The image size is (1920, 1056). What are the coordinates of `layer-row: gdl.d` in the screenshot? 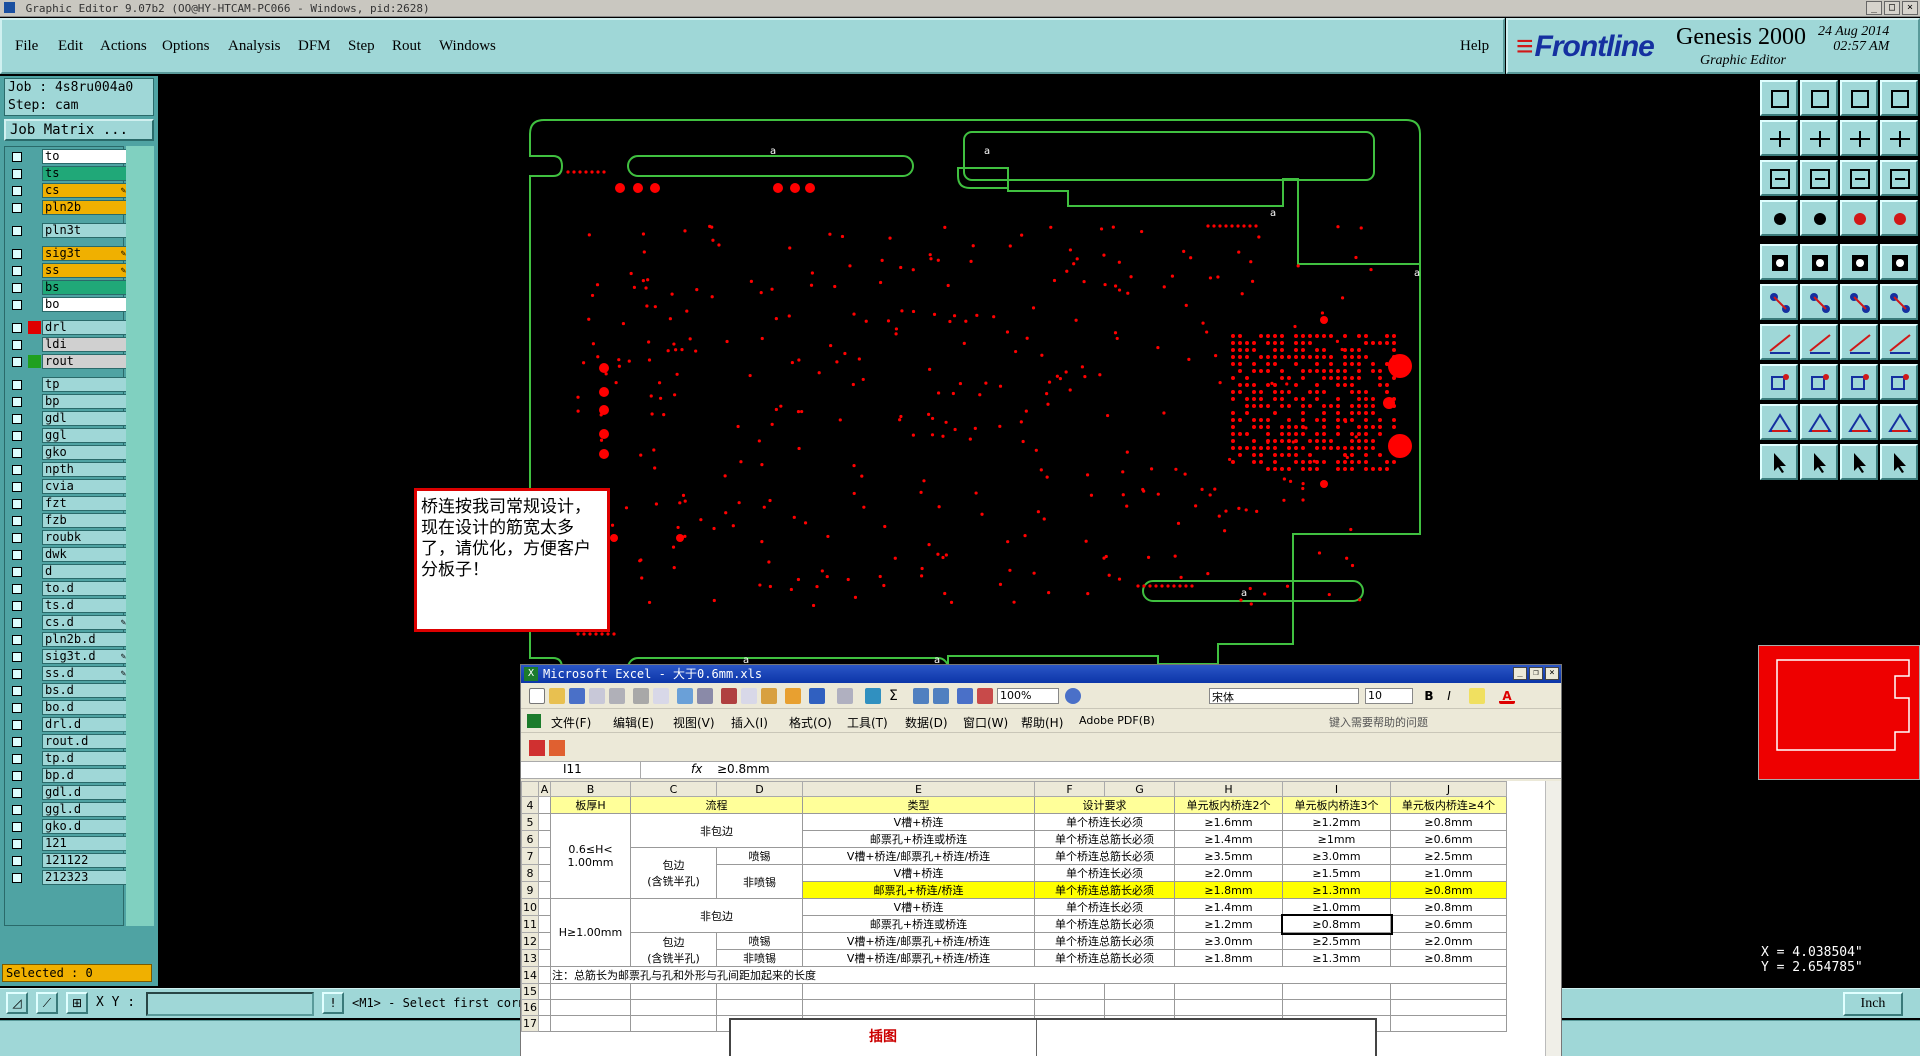 It's located at (68, 792).